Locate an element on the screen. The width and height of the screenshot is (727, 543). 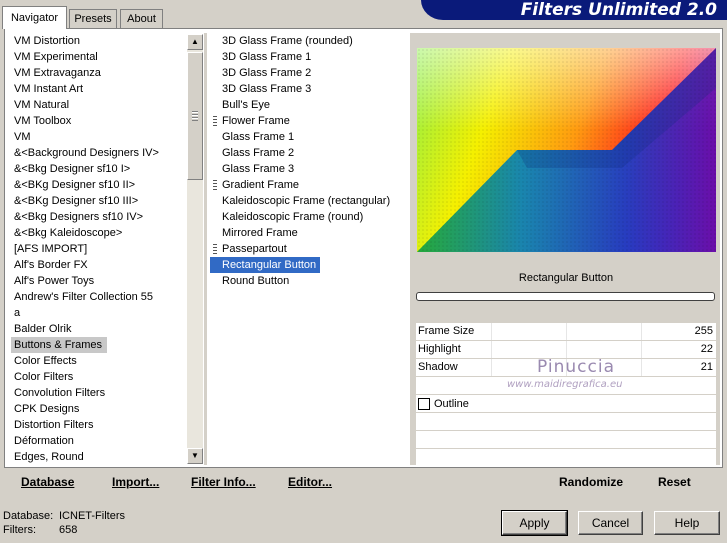
category-item: CPK Designs is located at coordinates (99, 409).